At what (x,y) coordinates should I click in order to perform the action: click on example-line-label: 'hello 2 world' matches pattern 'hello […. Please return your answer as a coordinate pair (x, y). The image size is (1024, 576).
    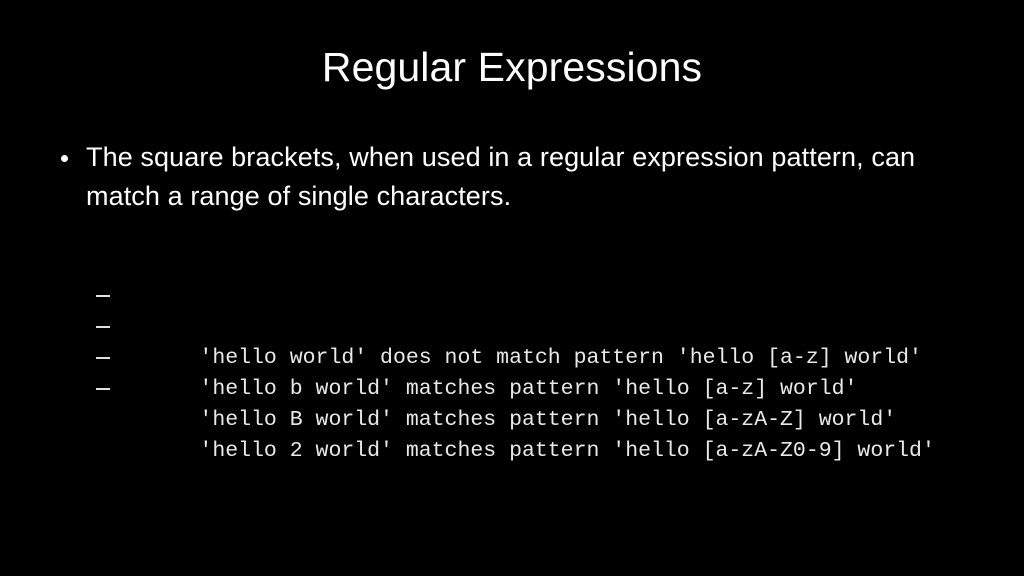
    Looking at the image, I should click on (567, 451).